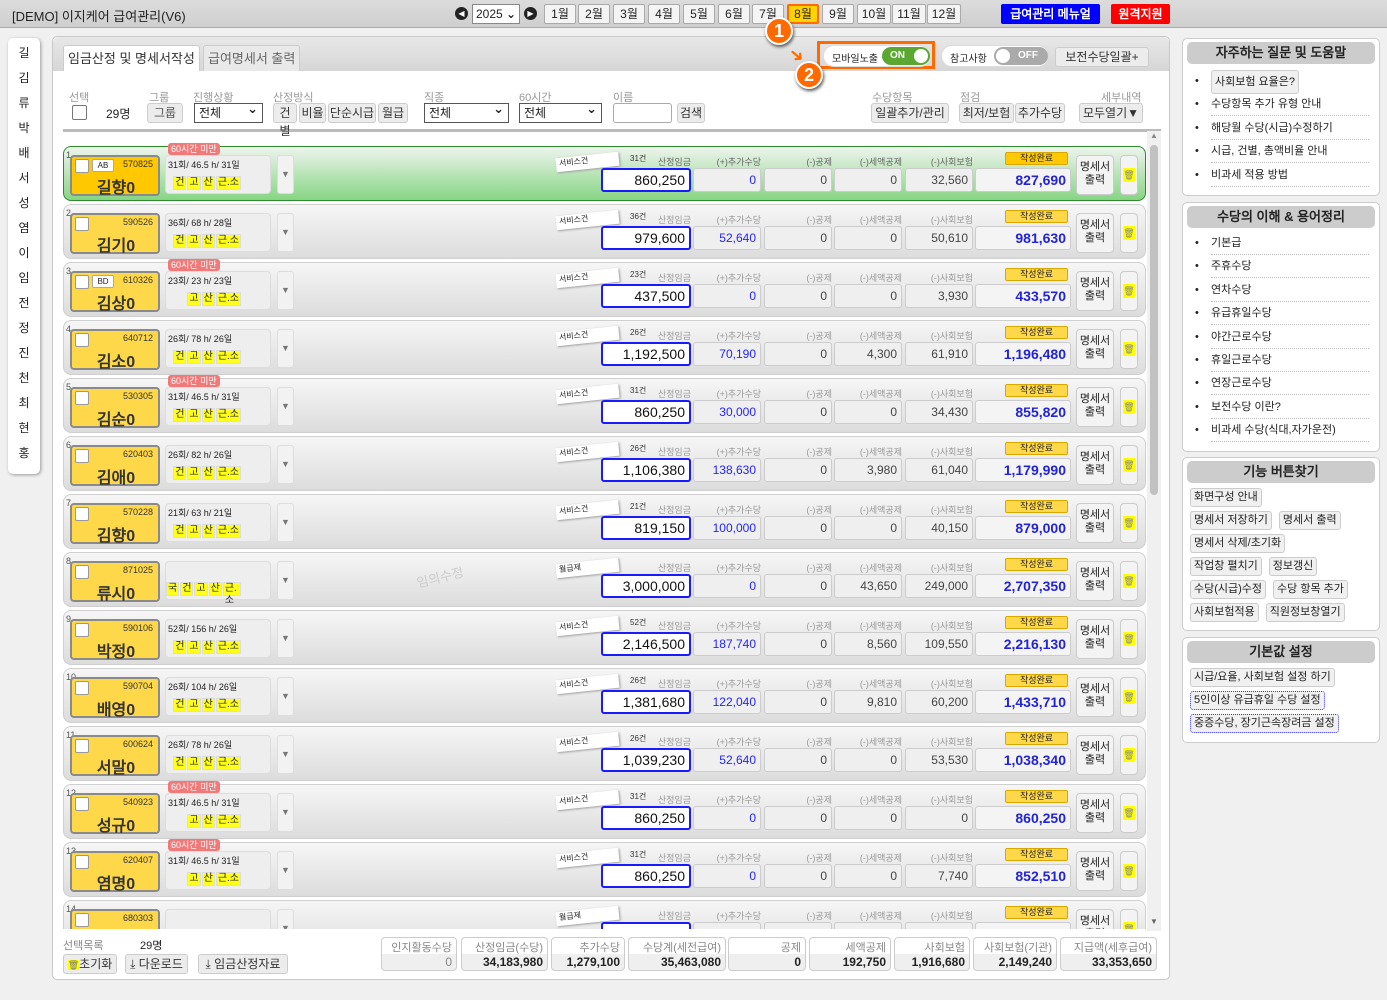 The height and width of the screenshot is (1000, 1387). What do you see at coordinates (24, 402) in the screenshot?
I see `index-letter: 최` at bounding box center [24, 402].